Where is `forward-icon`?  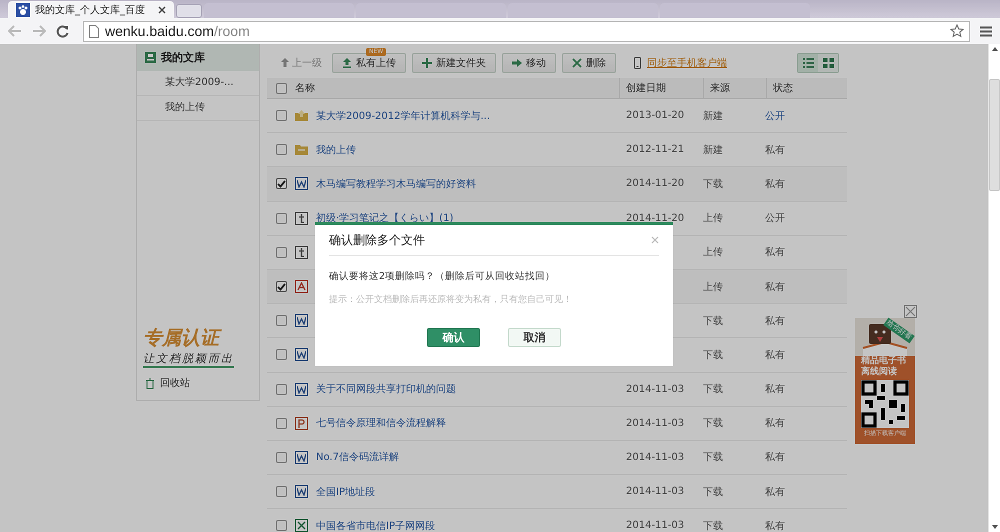
forward-icon is located at coordinates (39, 31).